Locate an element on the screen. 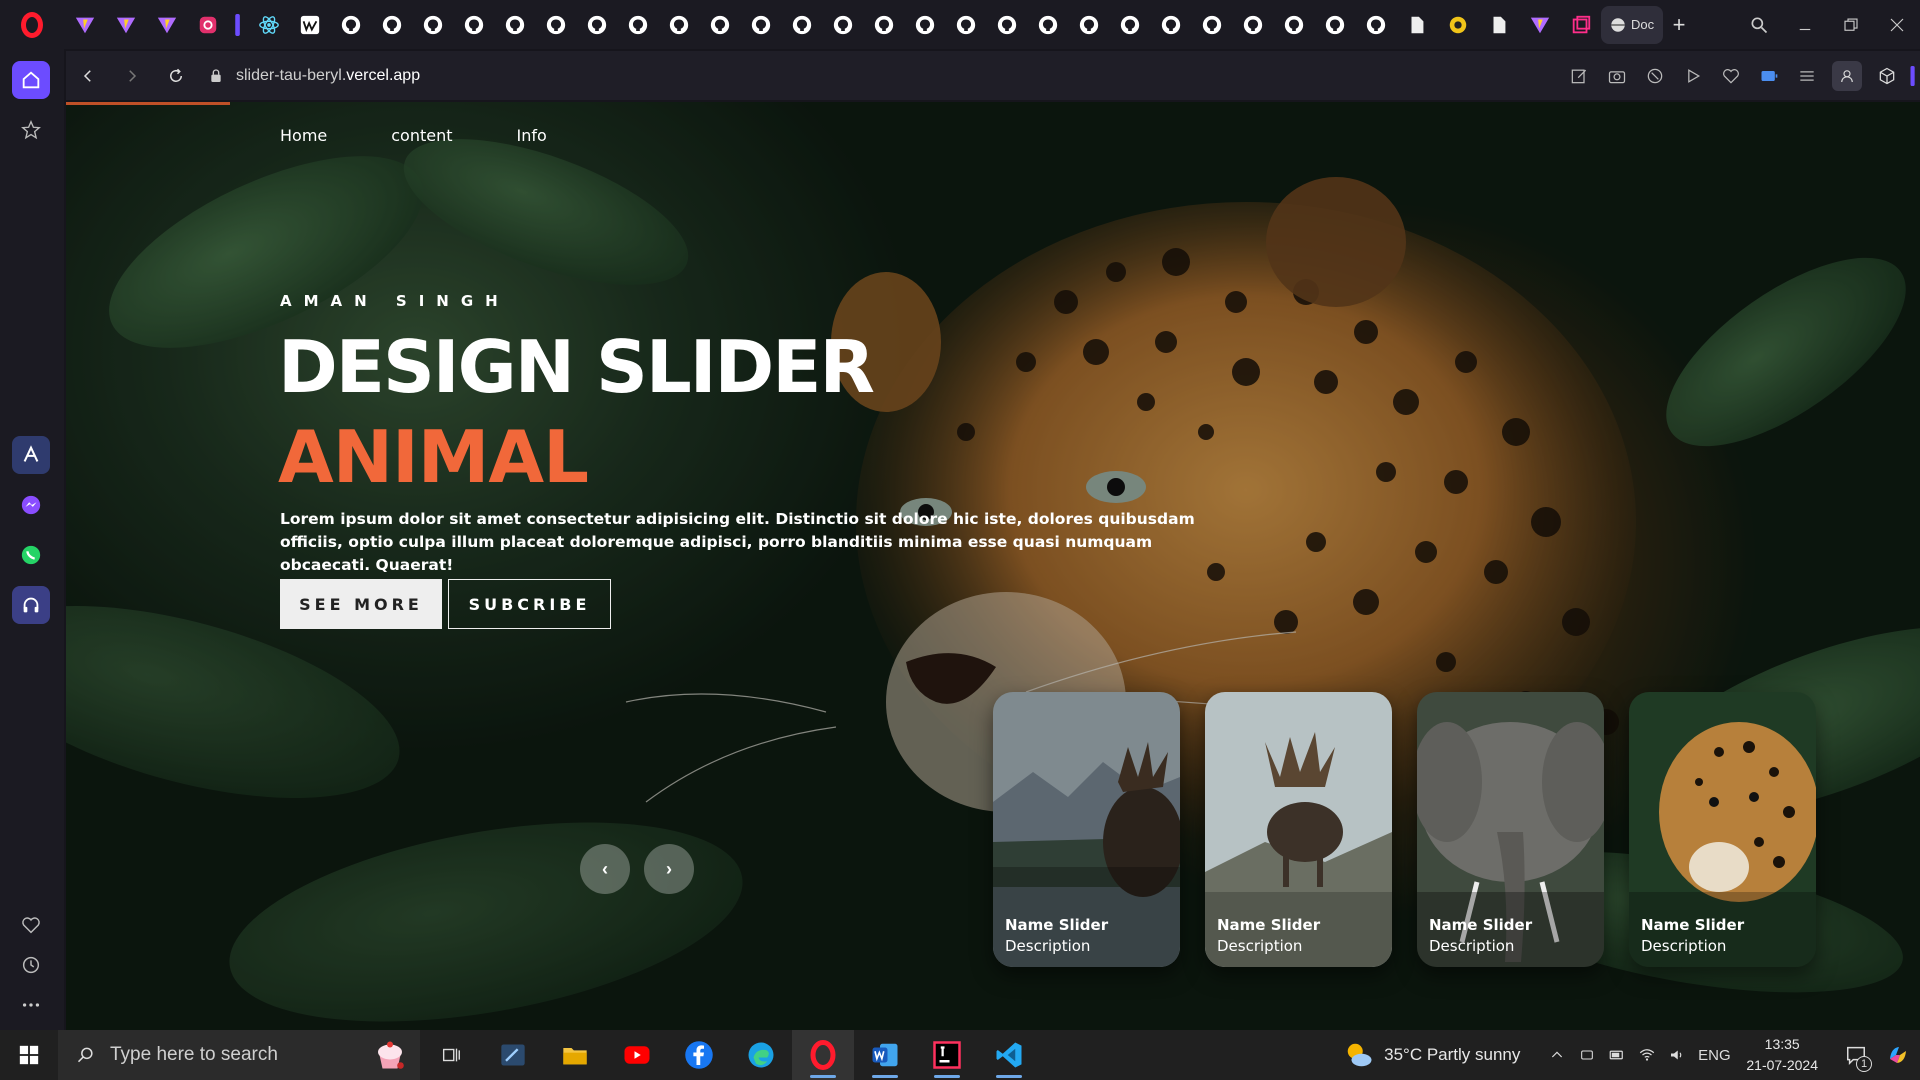 Image resolution: width=1920 pixels, height=1080 pixels. sidebar-toggle is located at coordinates (1913, 75).